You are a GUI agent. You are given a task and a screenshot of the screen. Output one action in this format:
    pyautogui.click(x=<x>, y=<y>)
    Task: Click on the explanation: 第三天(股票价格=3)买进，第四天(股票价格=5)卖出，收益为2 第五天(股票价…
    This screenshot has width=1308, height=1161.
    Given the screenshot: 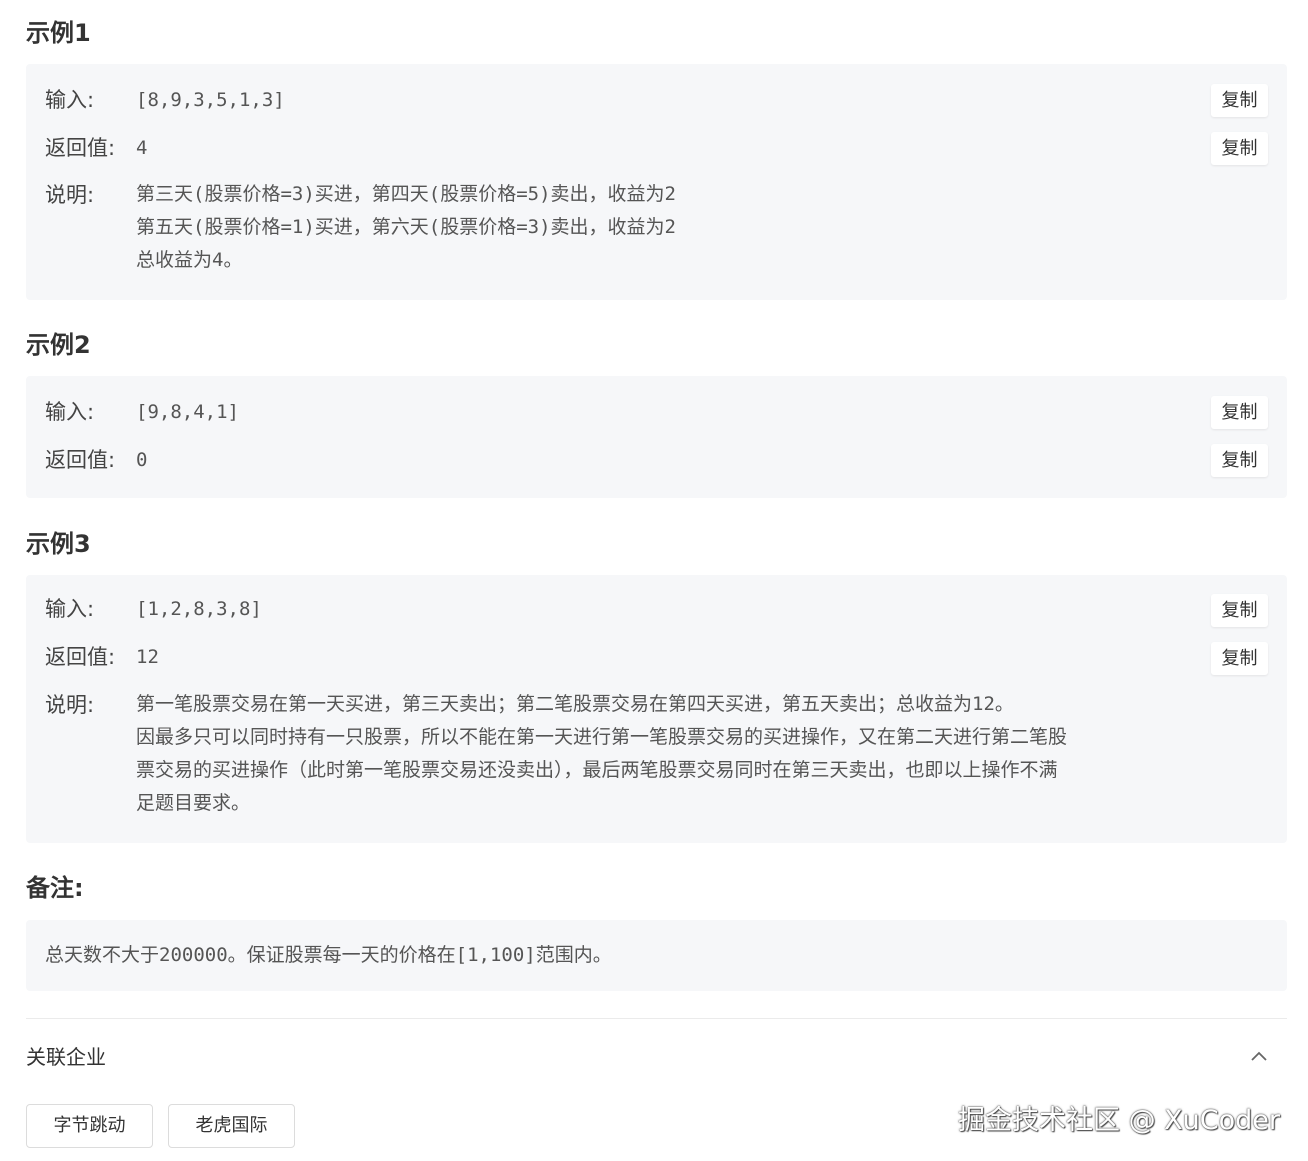 What is the action you would take?
    pyautogui.click(x=691, y=227)
    